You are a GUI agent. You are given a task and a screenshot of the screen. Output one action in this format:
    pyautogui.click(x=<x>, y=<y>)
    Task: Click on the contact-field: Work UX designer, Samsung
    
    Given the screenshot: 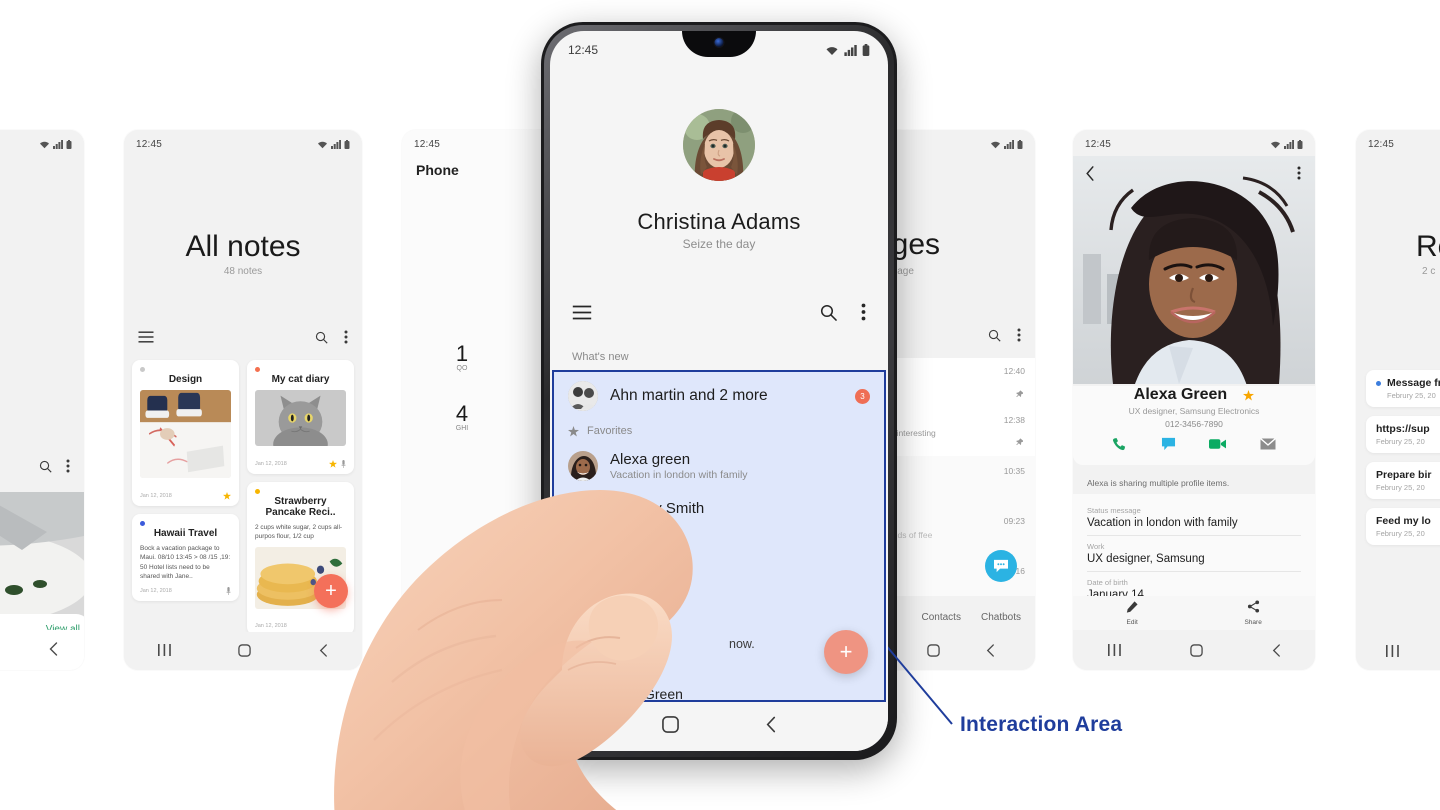 What is the action you would take?
    pyautogui.click(x=1194, y=554)
    